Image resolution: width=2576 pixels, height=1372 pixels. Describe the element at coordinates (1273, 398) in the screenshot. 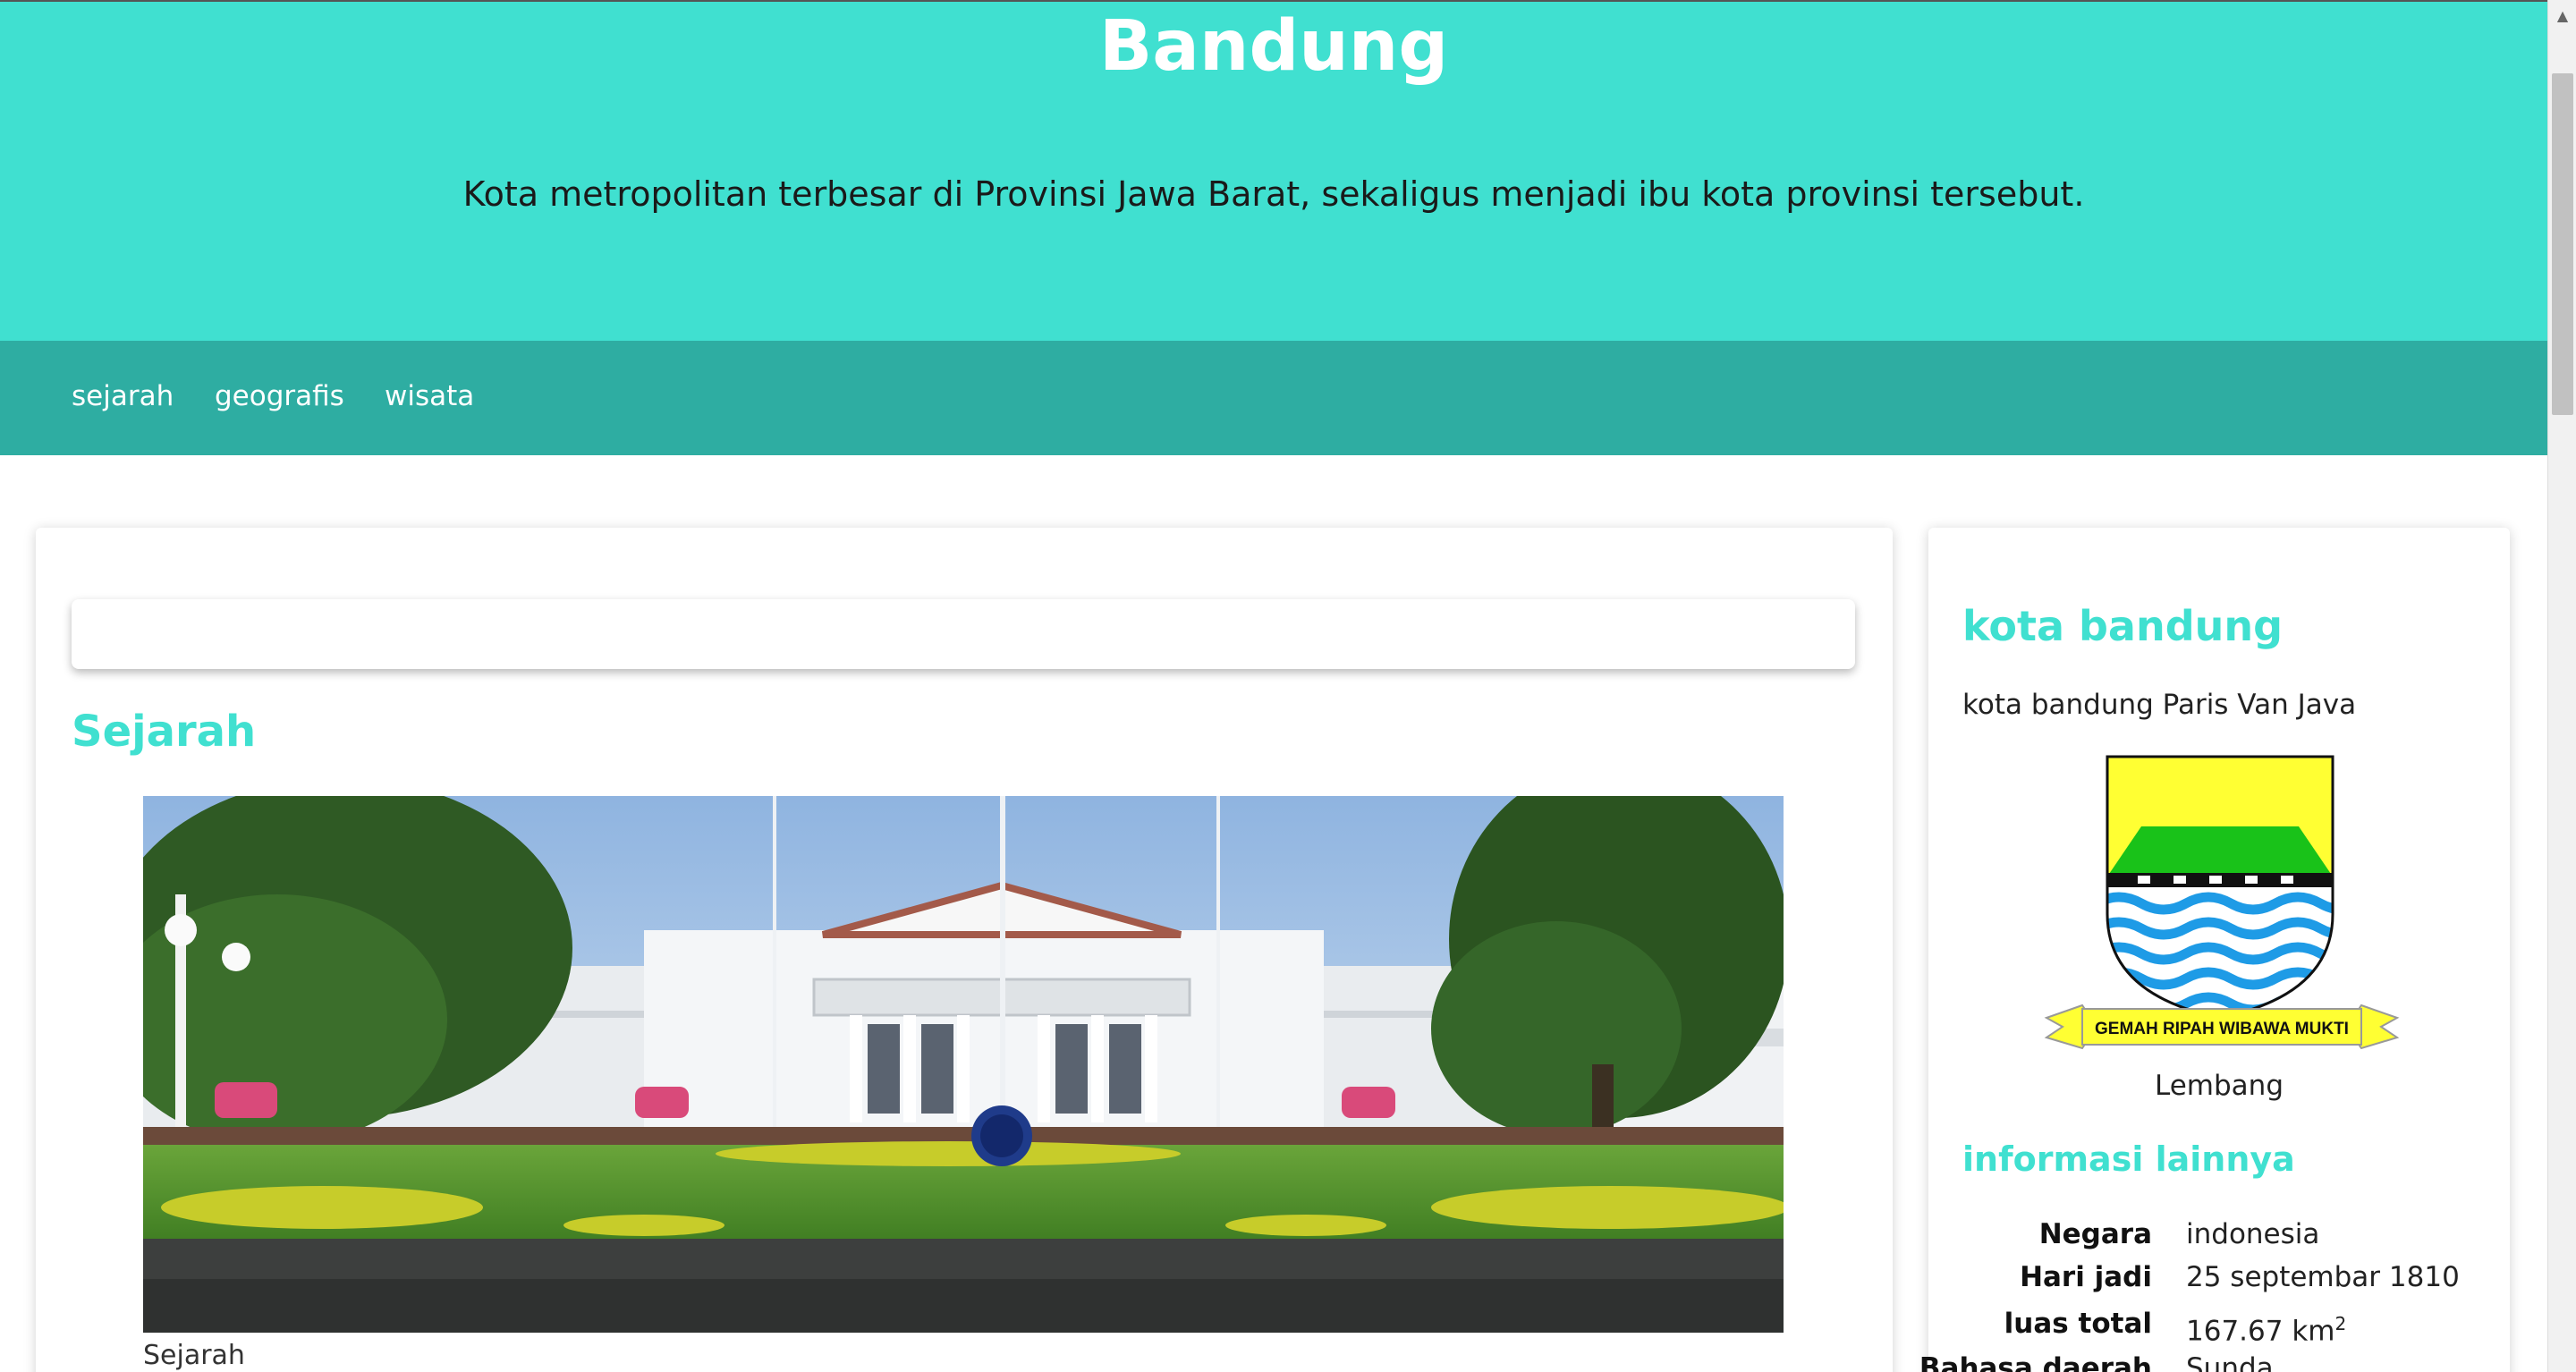

I see `main-nav: sejarah geografis wisata` at that location.